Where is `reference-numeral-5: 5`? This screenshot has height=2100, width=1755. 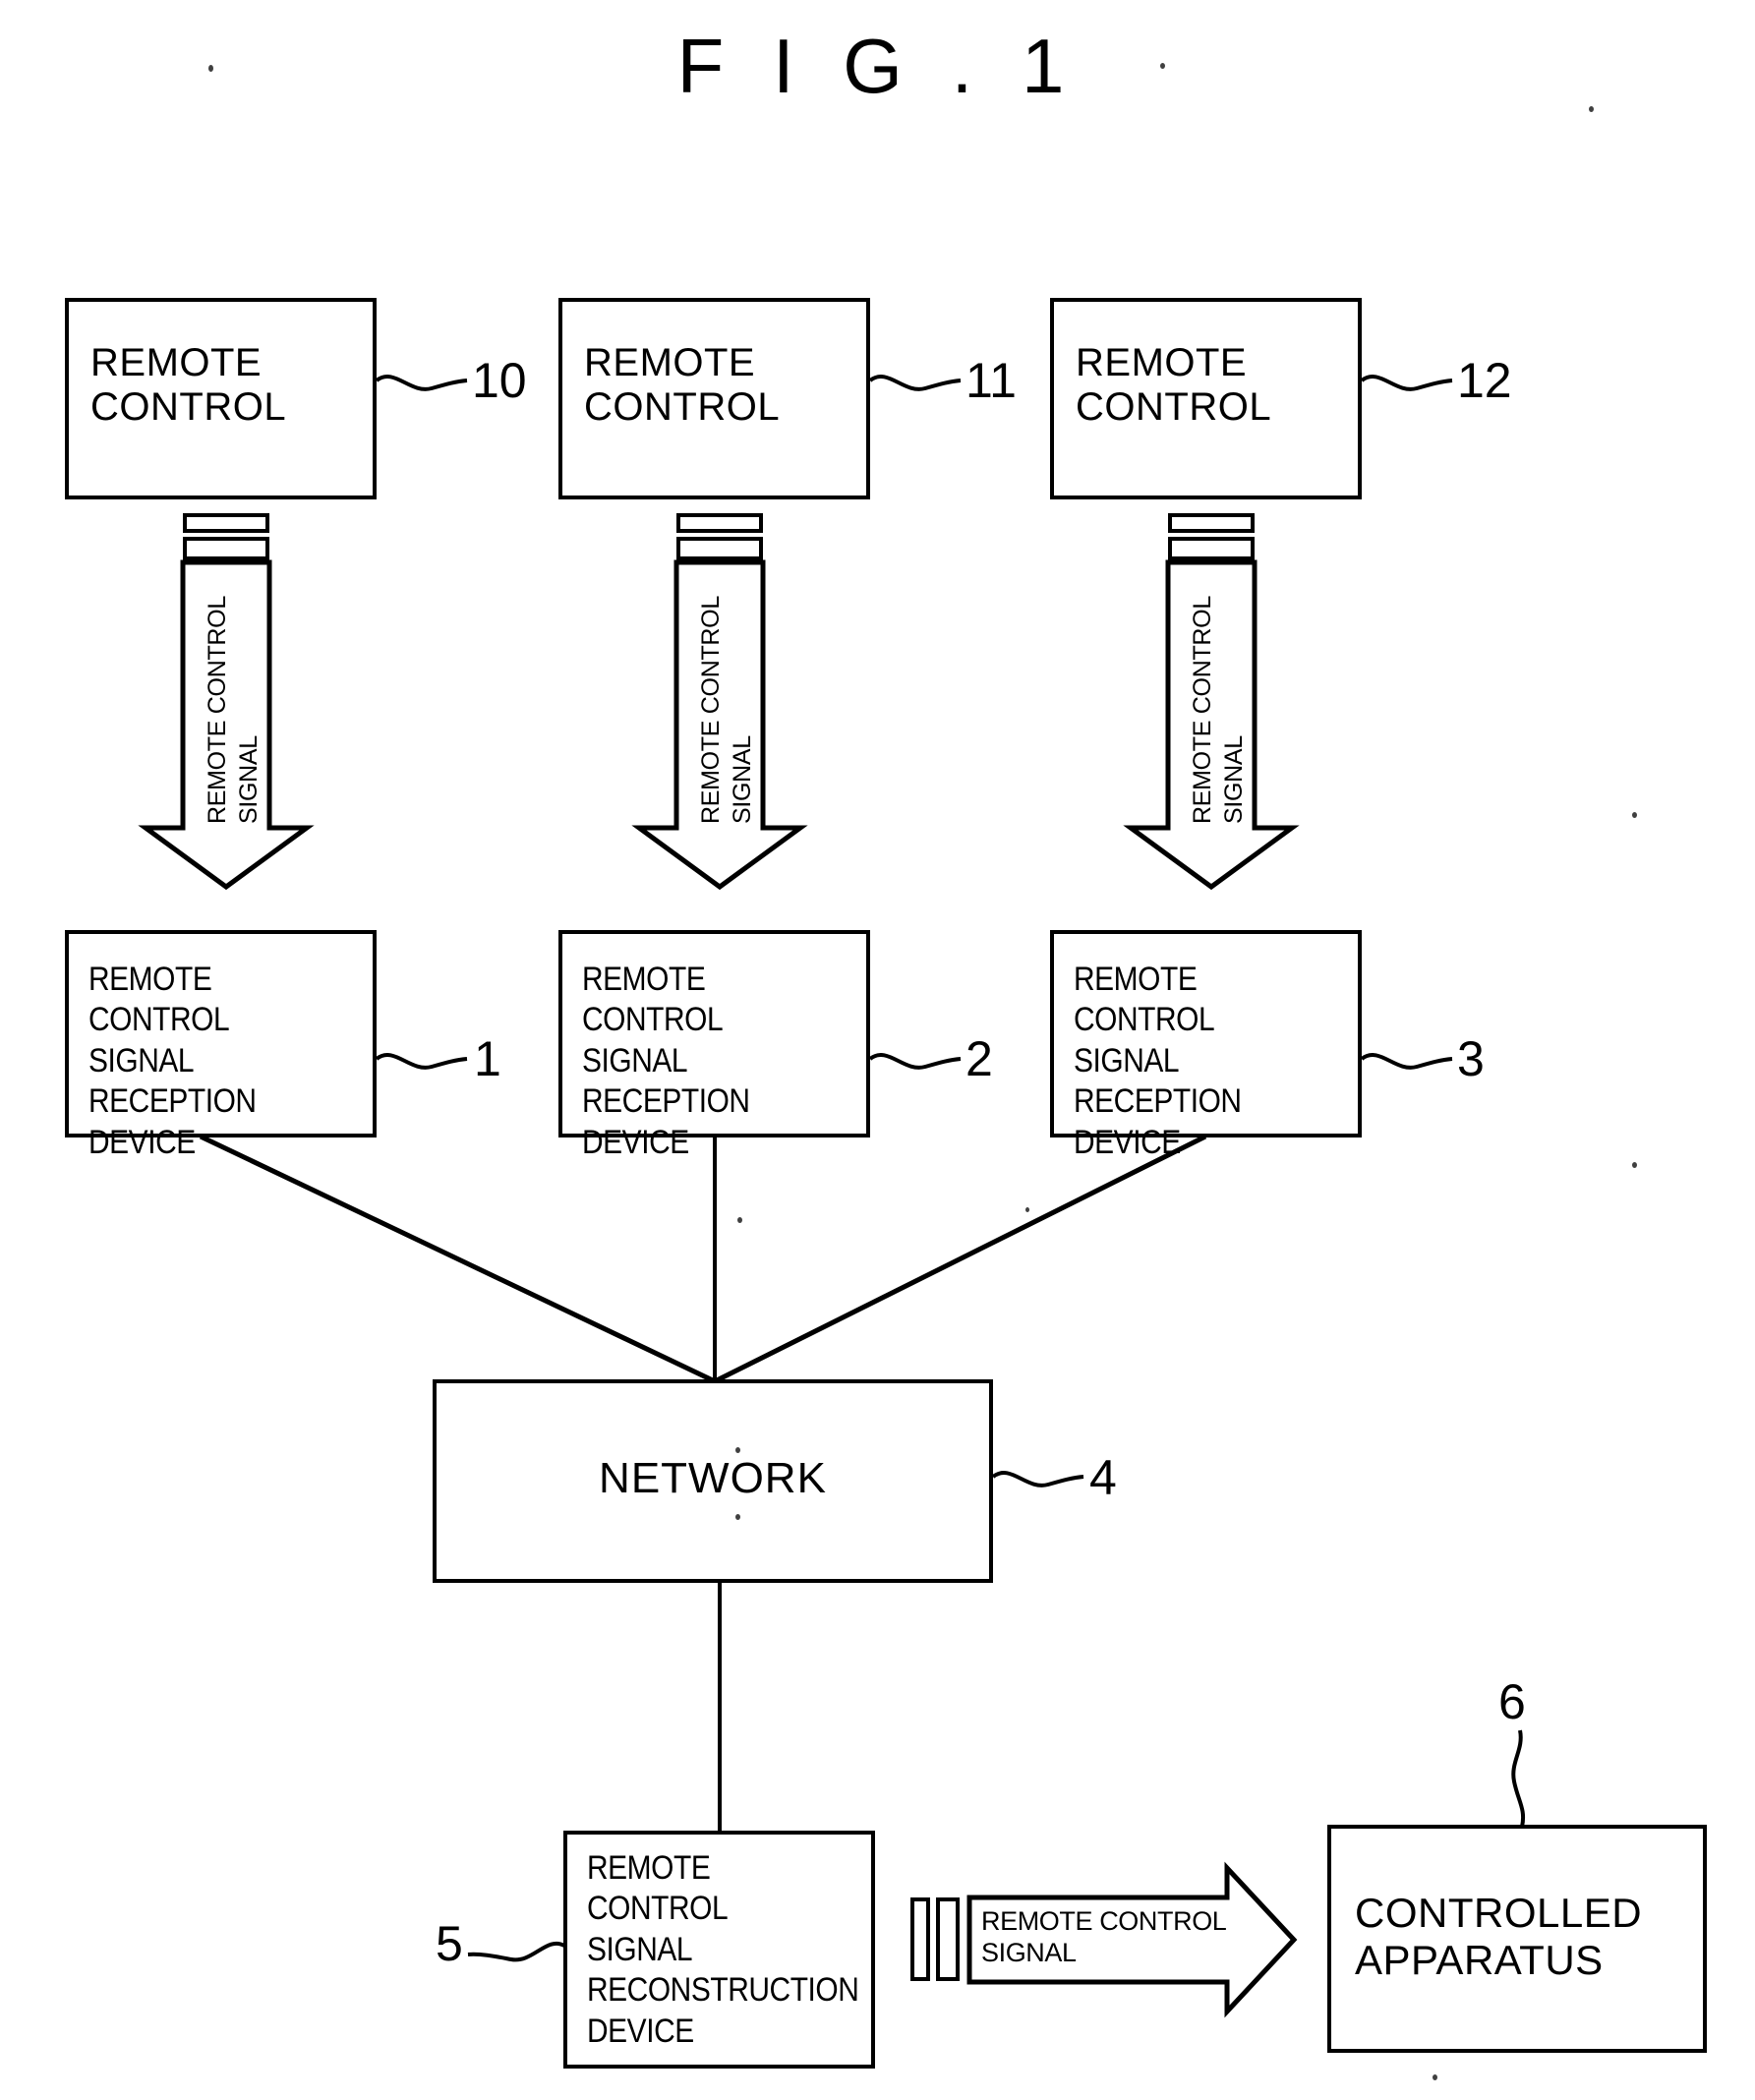
reference-numeral-5: 5 is located at coordinates (449, 1943).